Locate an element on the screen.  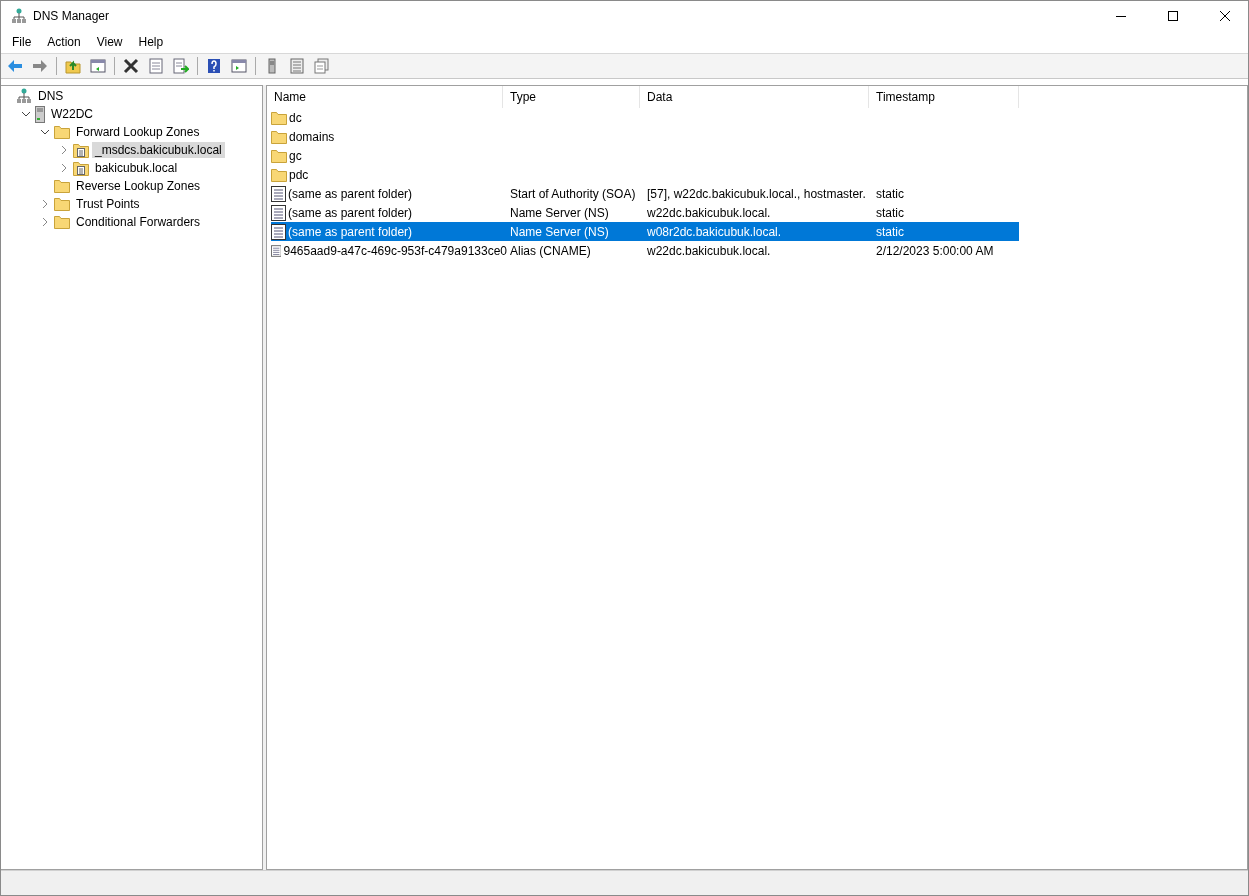
table-cell: domains is located at coordinates (312, 136).